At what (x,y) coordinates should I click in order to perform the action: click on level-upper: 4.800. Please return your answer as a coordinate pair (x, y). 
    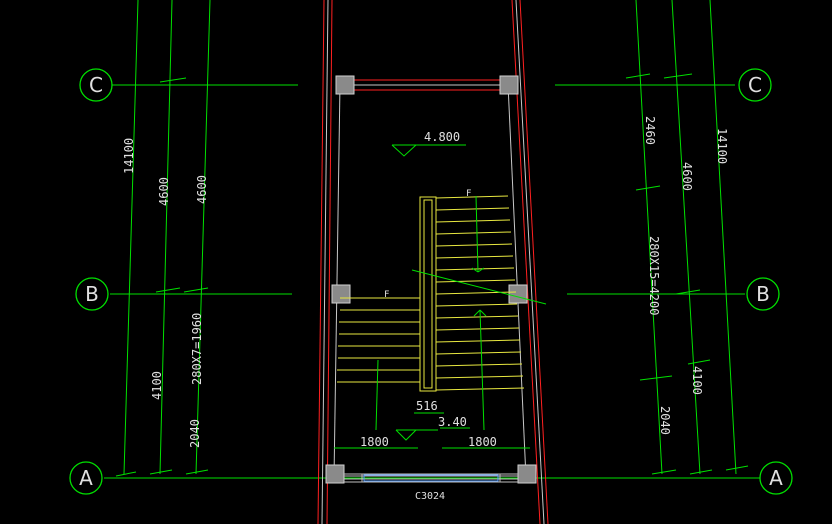
    Looking at the image, I should click on (442, 137).